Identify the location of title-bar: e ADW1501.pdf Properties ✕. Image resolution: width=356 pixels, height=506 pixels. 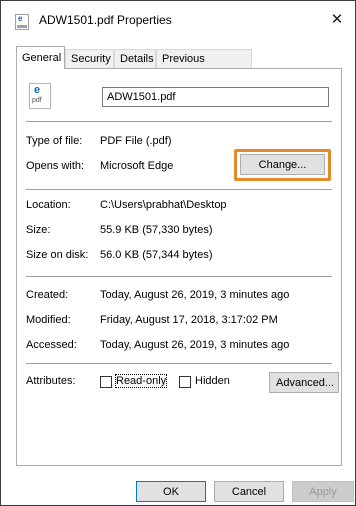
(178, 21).